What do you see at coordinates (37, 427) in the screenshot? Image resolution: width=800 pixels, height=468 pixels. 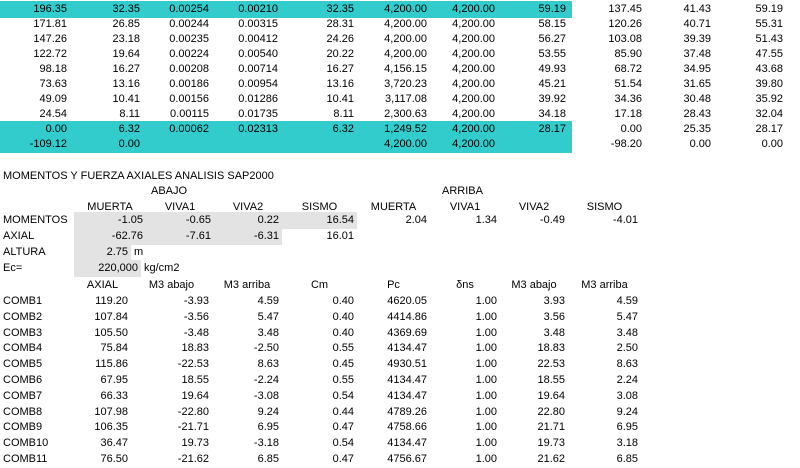 I see `comb-name: COMB9` at bounding box center [37, 427].